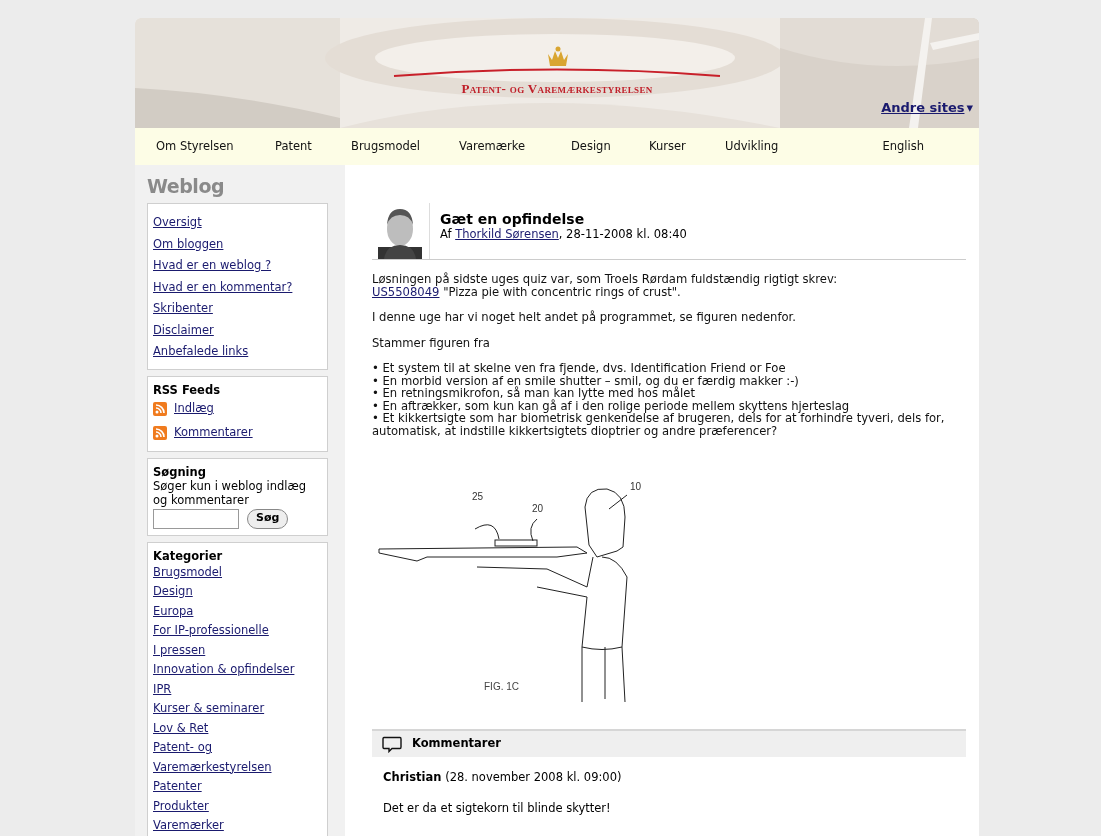  Describe the element at coordinates (903, 146) in the screenshot. I see `nav-link: English` at that location.